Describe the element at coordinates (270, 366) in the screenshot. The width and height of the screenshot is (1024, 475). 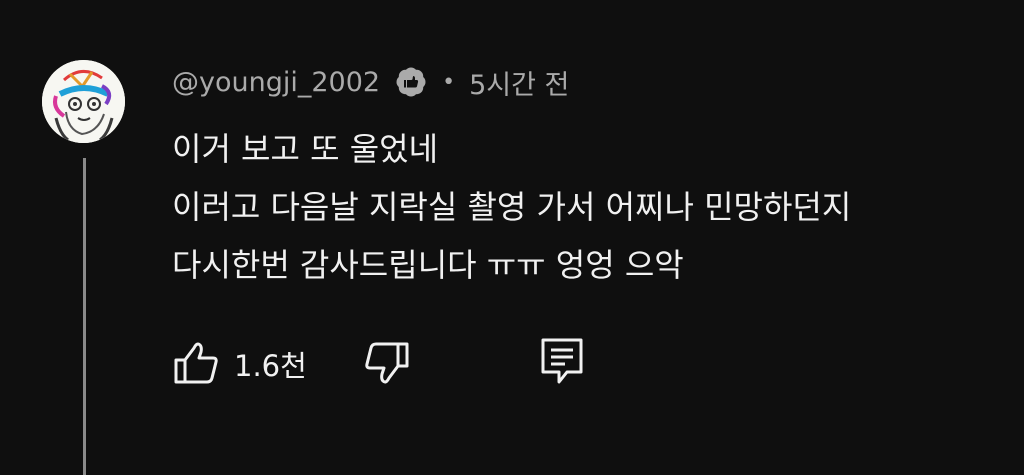
I see `like-count: 1.6천` at that location.